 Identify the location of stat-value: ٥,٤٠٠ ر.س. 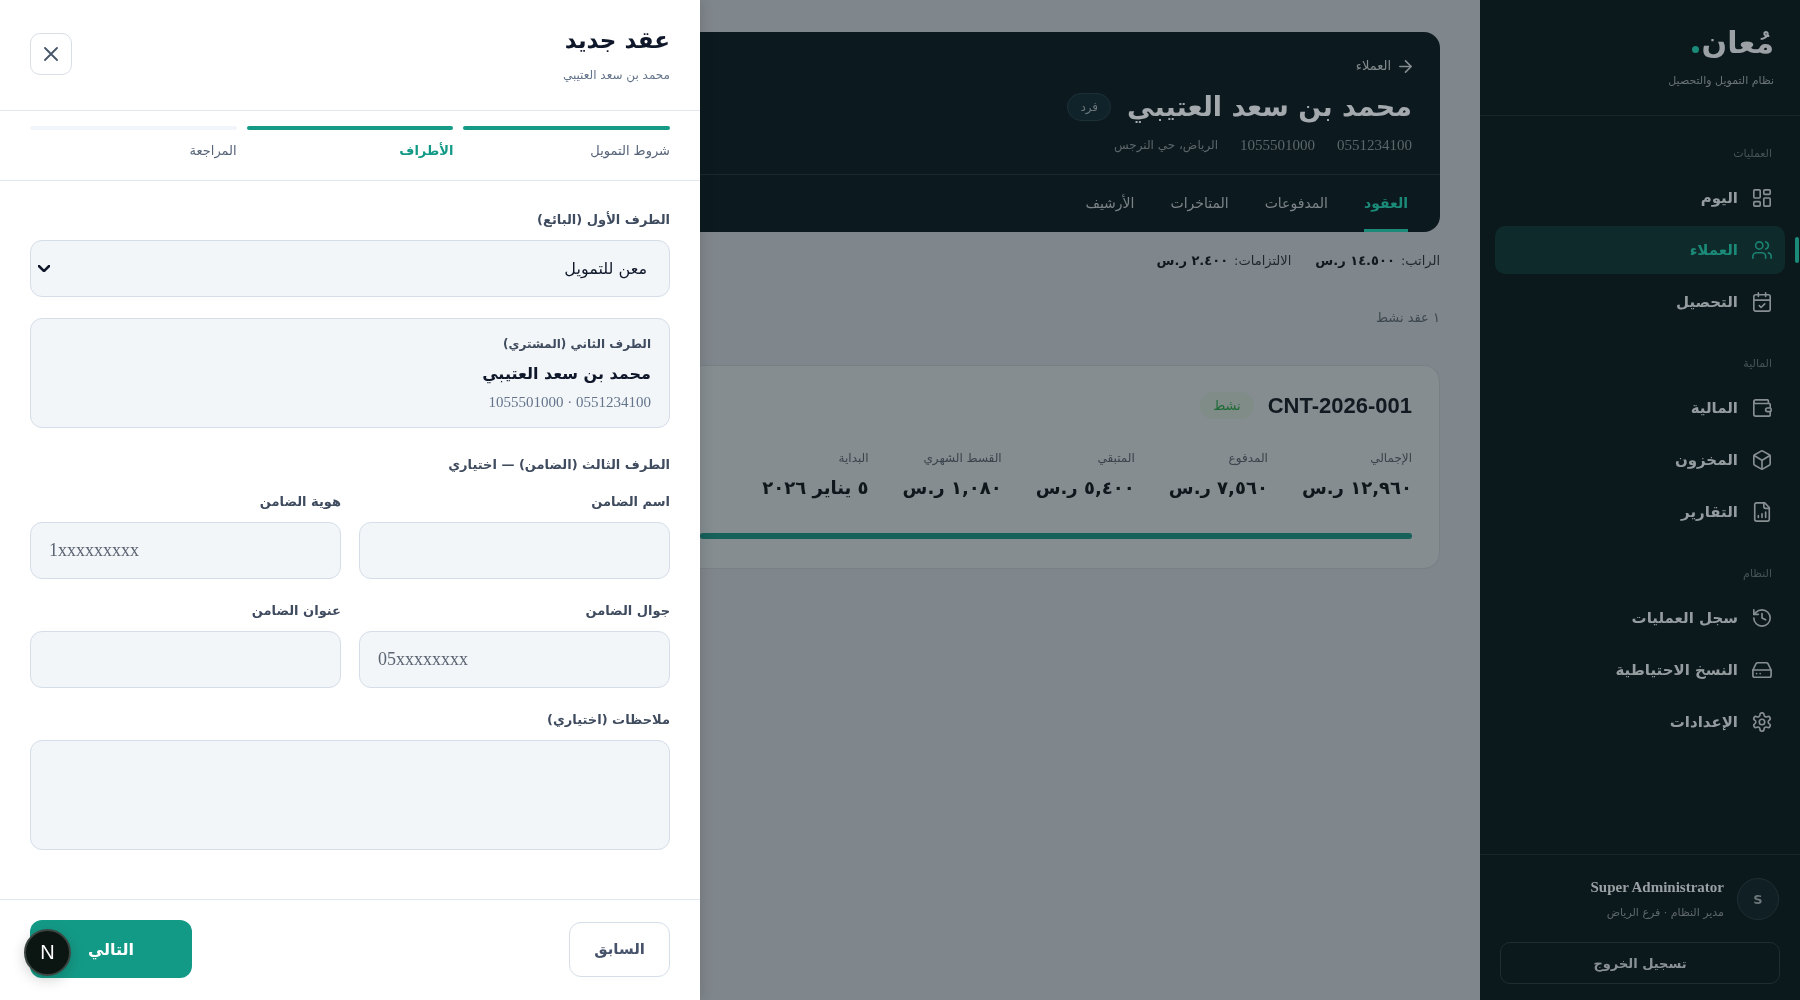
(1085, 487).